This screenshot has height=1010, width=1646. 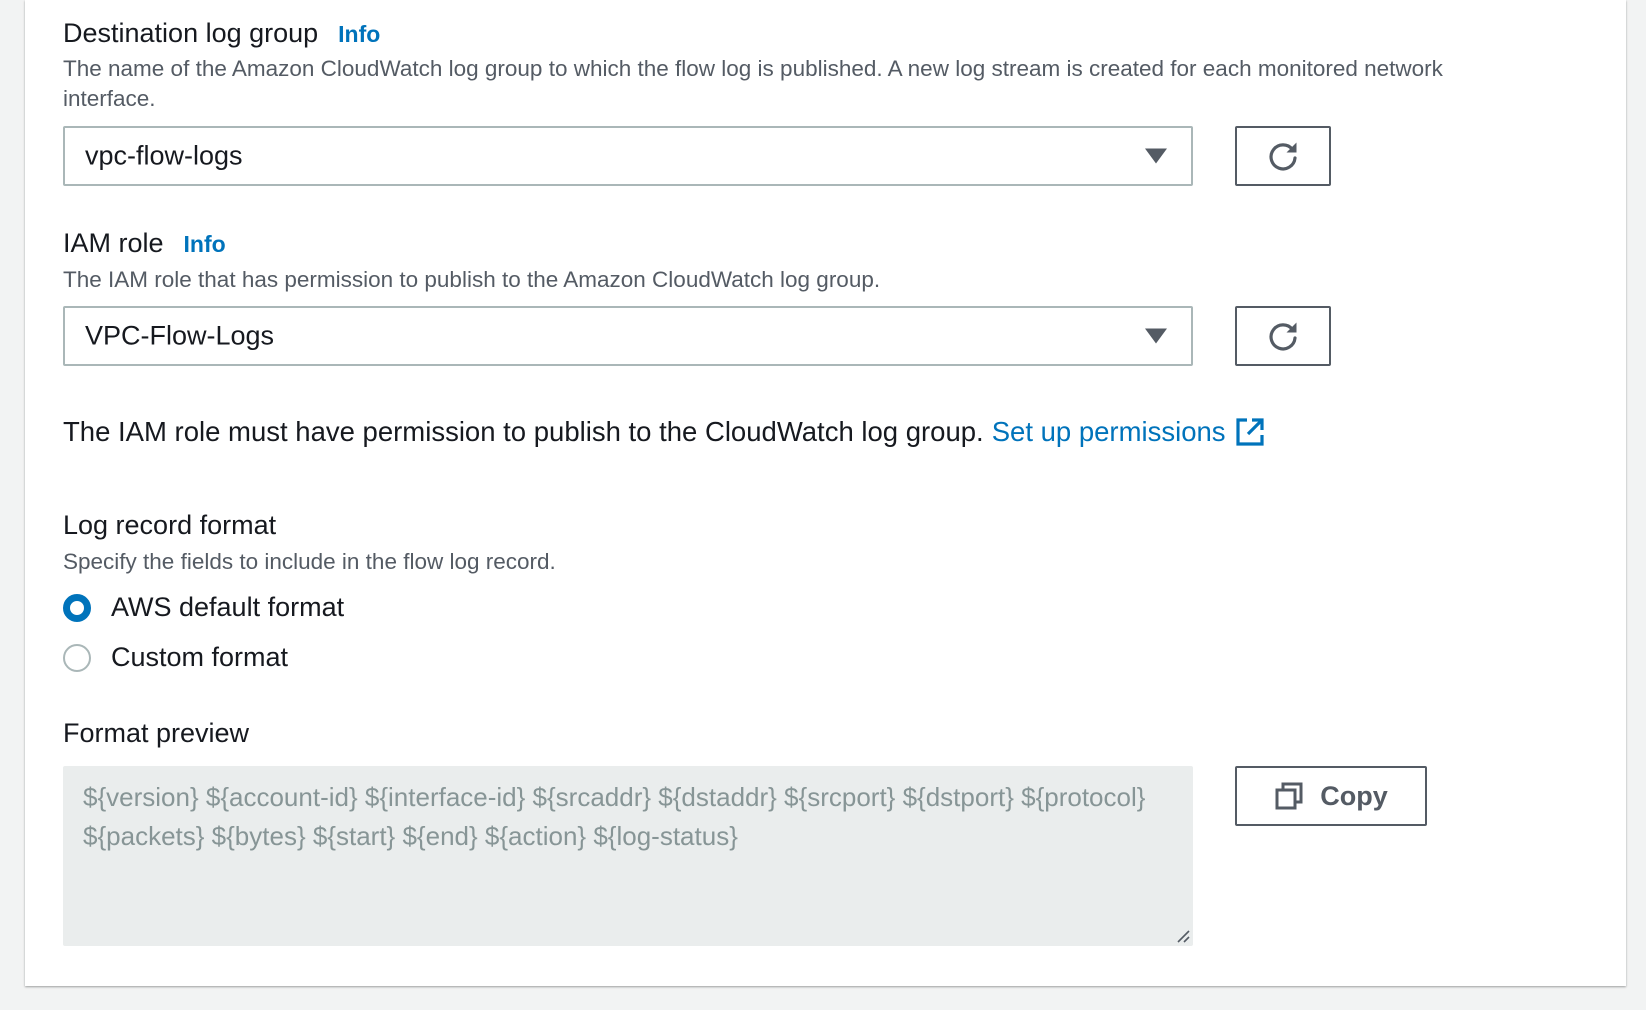 I want to click on radio-unchecked-icon, so click(x=77, y=657).